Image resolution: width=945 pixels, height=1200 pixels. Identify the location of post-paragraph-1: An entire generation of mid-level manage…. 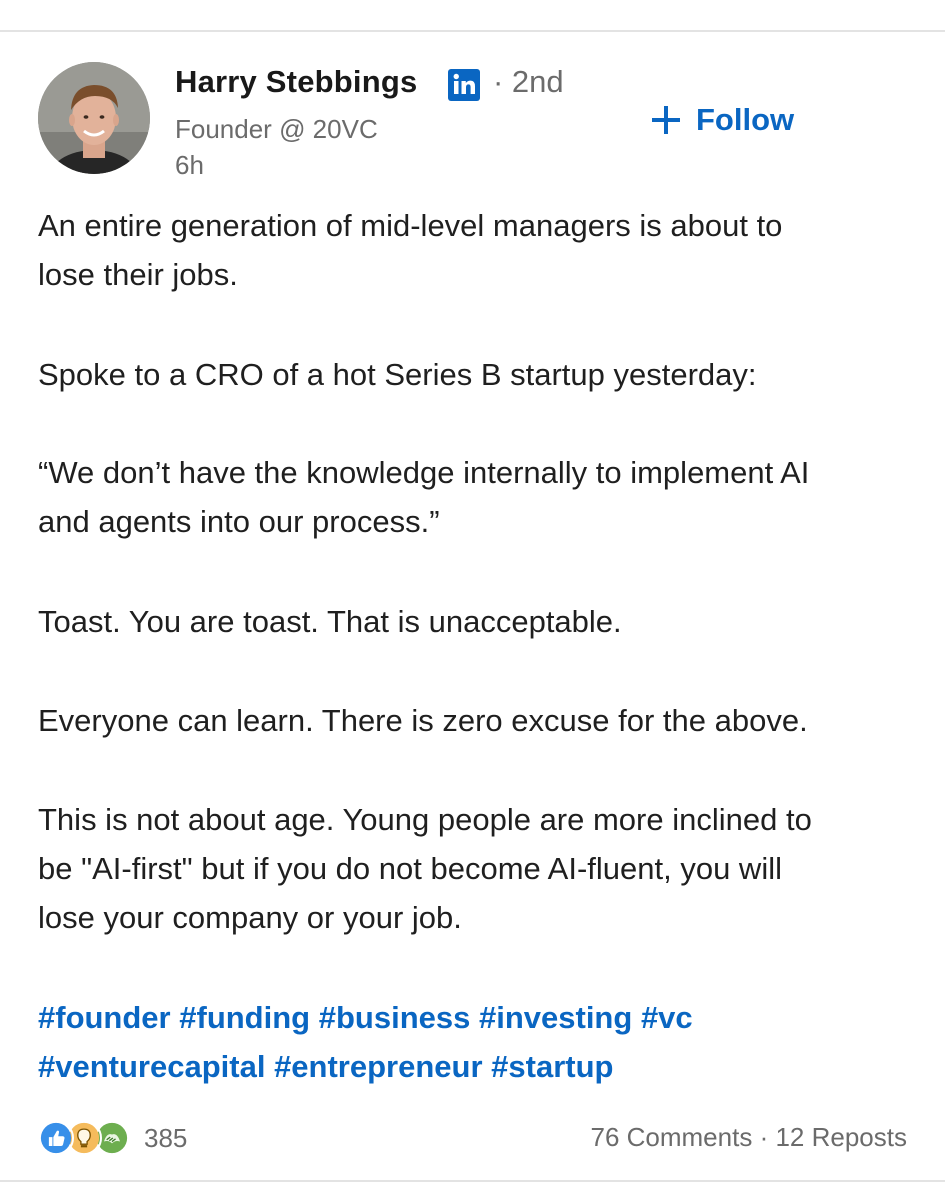
(410, 250).